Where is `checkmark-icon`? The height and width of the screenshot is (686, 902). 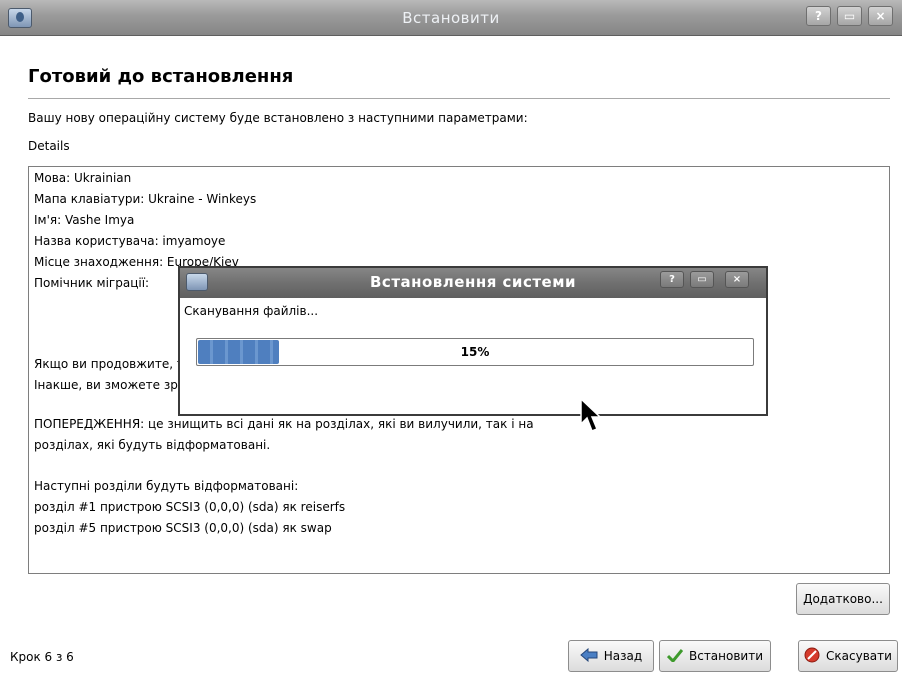 checkmark-icon is located at coordinates (675, 656).